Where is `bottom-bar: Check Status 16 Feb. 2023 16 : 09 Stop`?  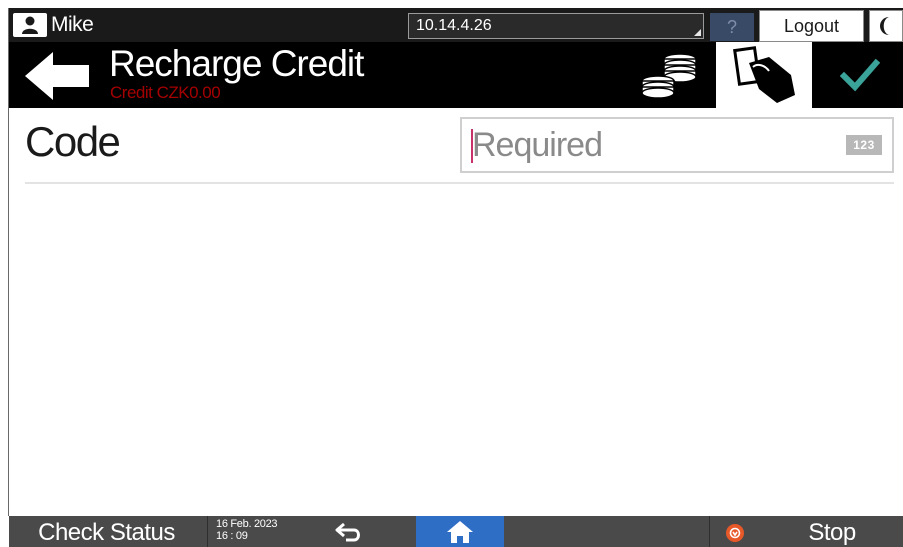 bottom-bar: Check Status 16 Feb. 2023 16 : 09 Stop is located at coordinates (456, 531).